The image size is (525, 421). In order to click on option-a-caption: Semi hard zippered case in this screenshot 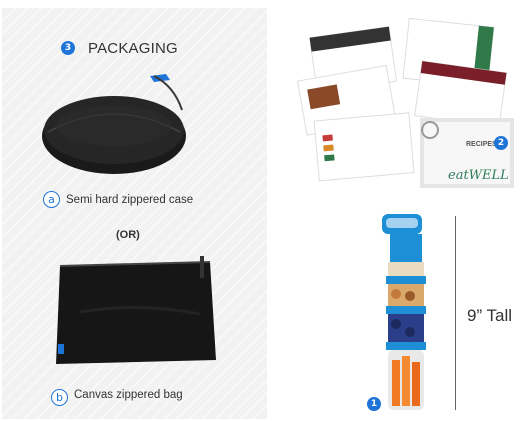, I will do `click(130, 200)`.